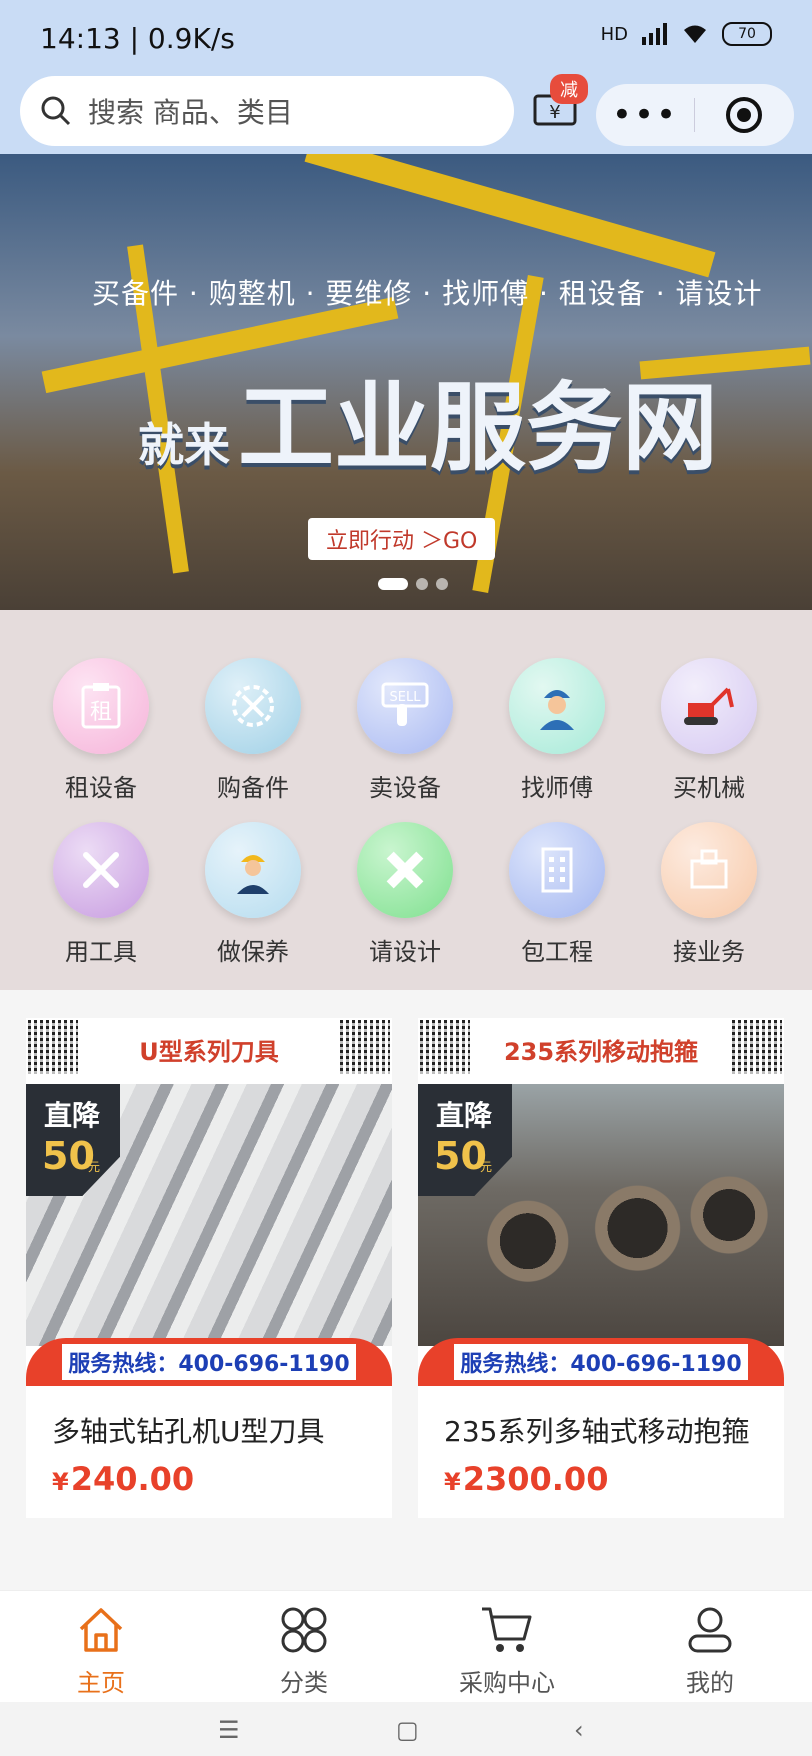 The height and width of the screenshot is (1756, 812). I want to click on banner-headline: 就来工业服务网, so click(428, 419).